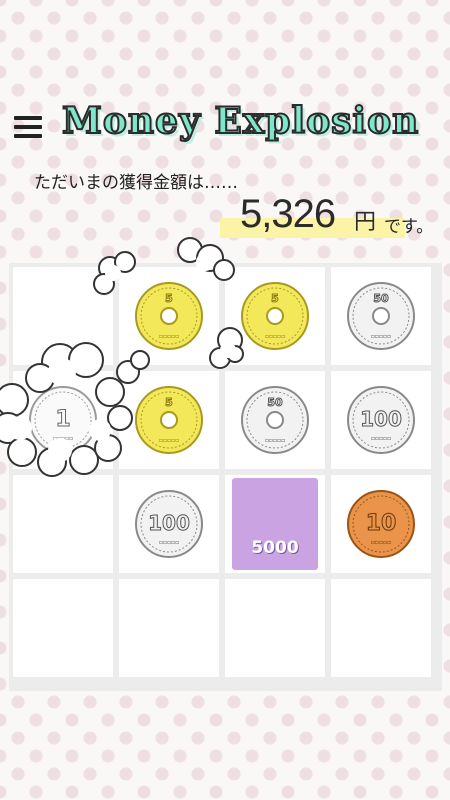  What do you see at coordinates (28, 118) in the screenshot?
I see `hamburger-menu-icon` at bounding box center [28, 118].